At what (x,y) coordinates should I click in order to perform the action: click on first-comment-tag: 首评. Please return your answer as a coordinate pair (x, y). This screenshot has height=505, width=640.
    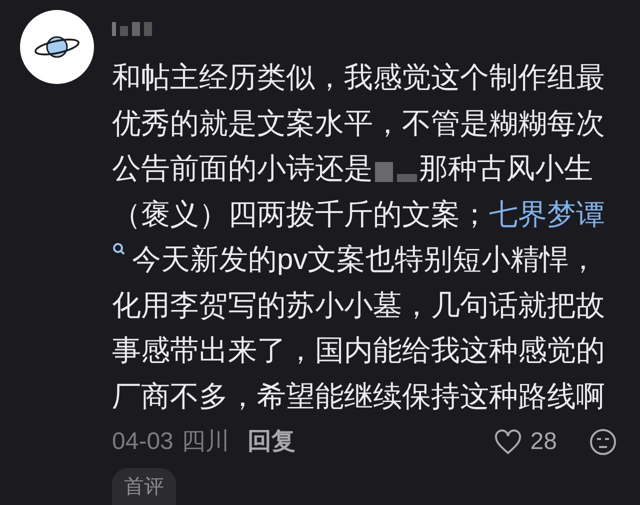
    Looking at the image, I should click on (144, 486).